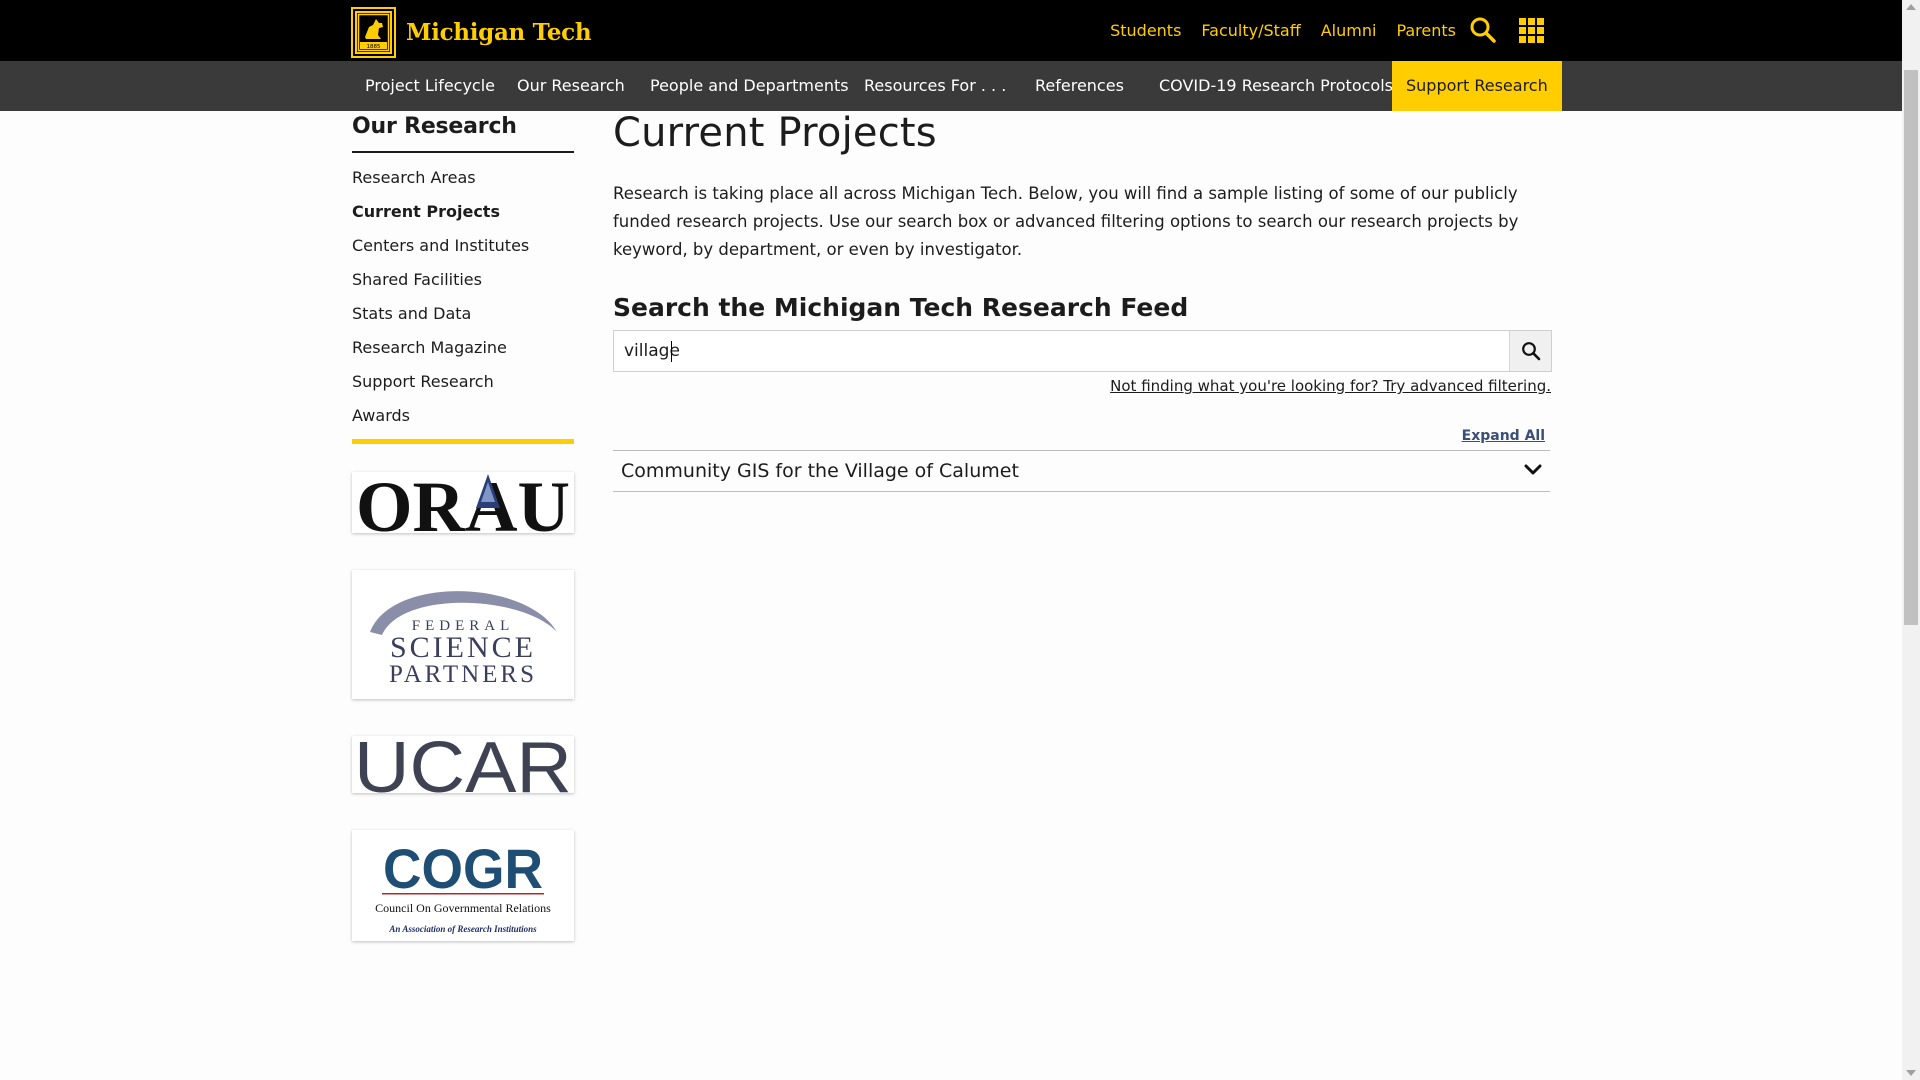 The width and height of the screenshot is (1920, 1080). Describe the element at coordinates (463, 246) in the screenshot. I see `sidebar-item-centers-institutes: Centers and Institutes` at that location.